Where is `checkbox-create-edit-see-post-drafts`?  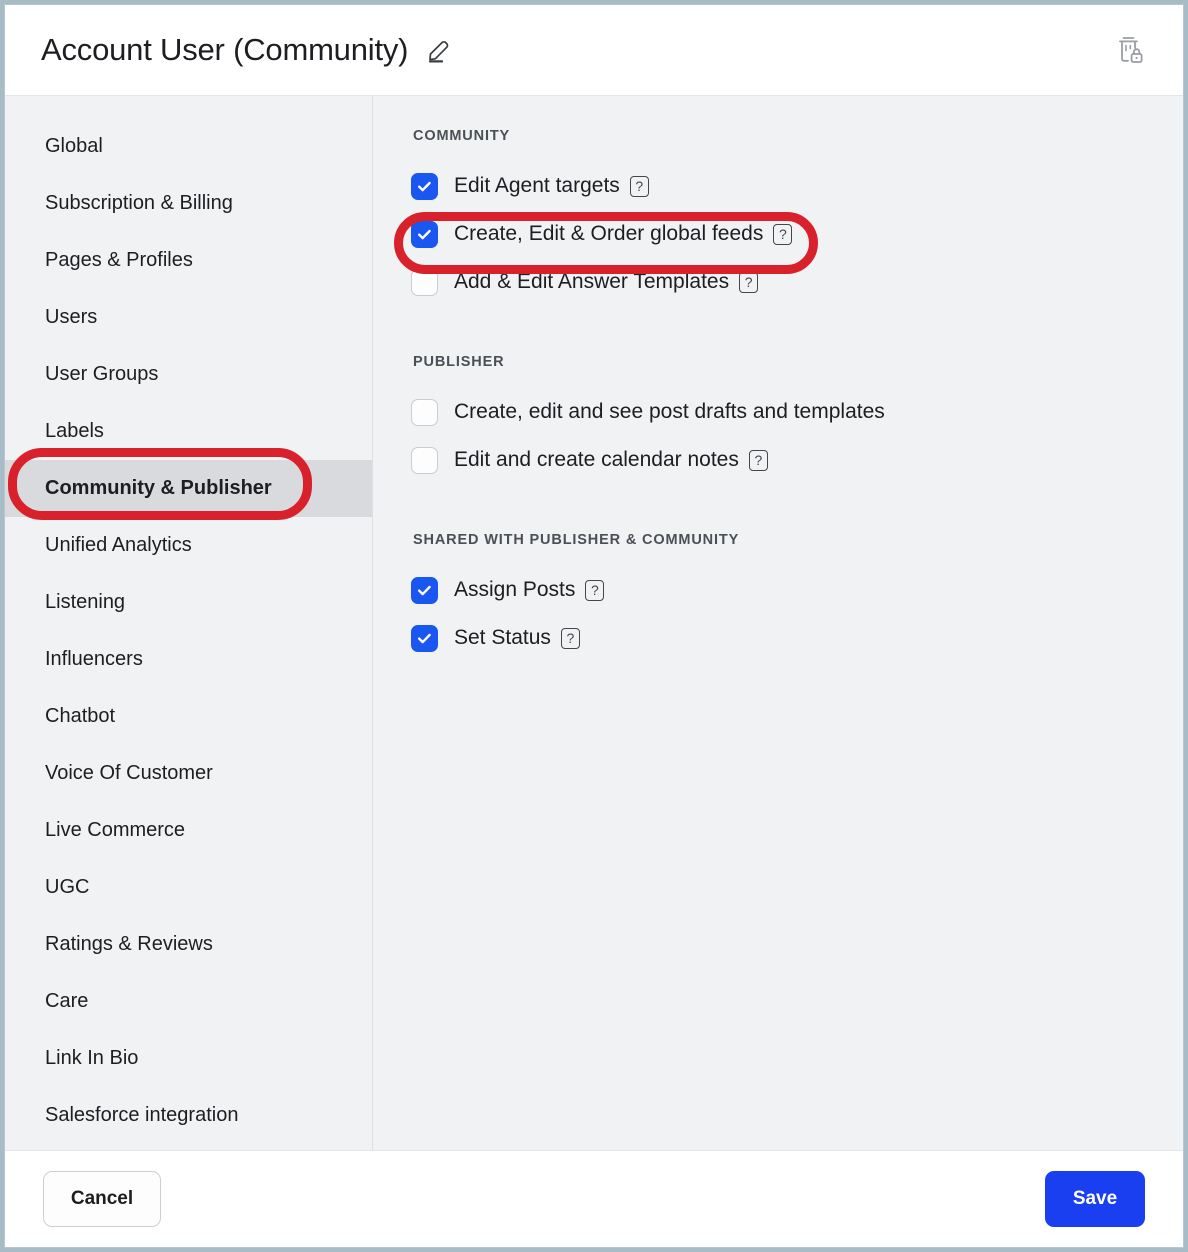
checkbox-create-edit-see-post-drafts is located at coordinates (424, 412).